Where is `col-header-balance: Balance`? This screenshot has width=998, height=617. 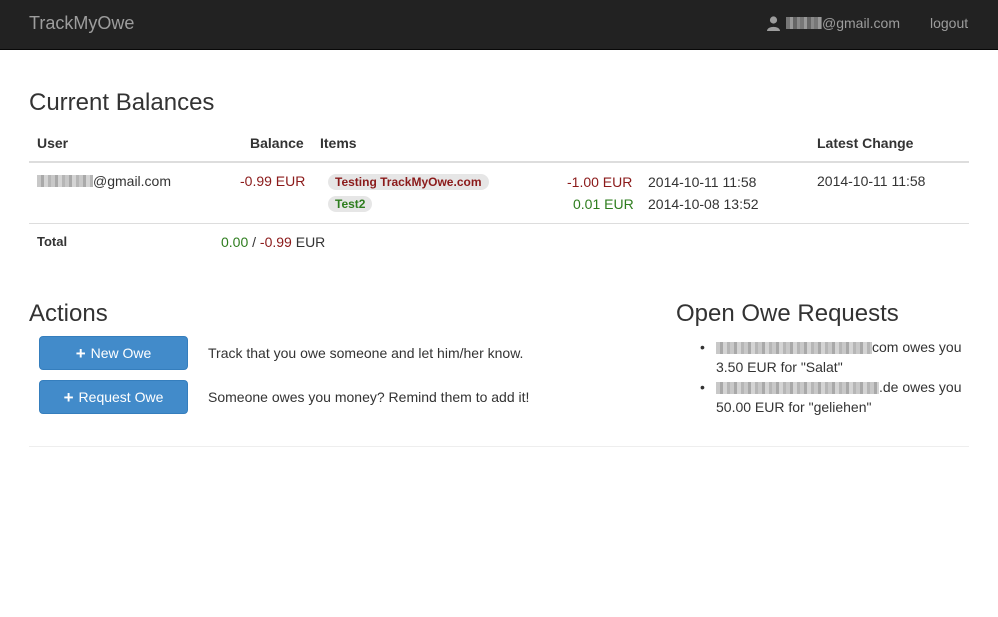 col-header-balance: Balance is located at coordinates (277, 143).